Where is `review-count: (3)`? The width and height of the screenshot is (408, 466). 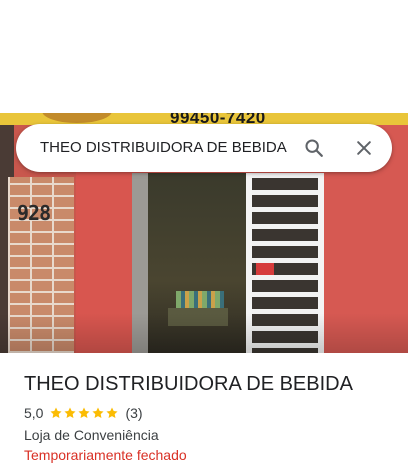 review-count: (3) is located at coordinates (133, 413).